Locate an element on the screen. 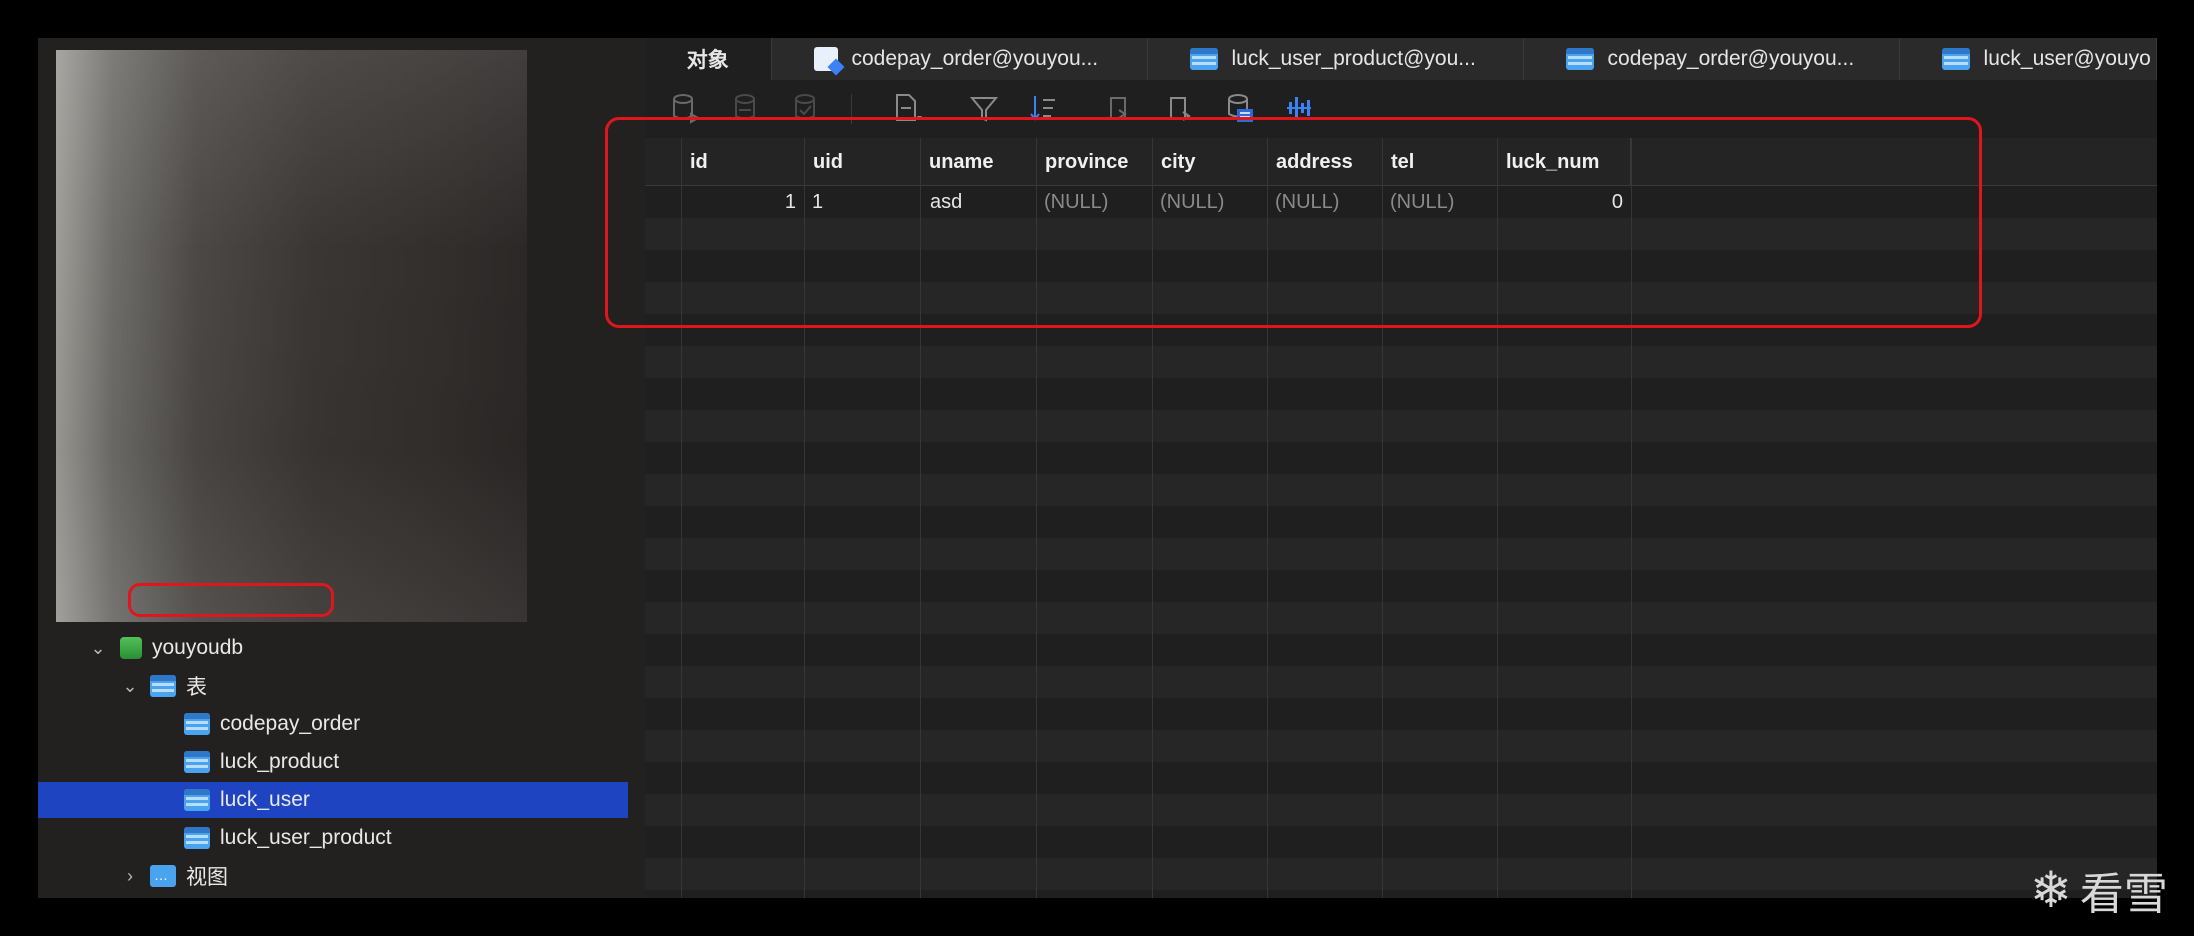 The width and height of the screenshot is (2194, 936). tables-folder-icon is located at coordinates (163, 686).